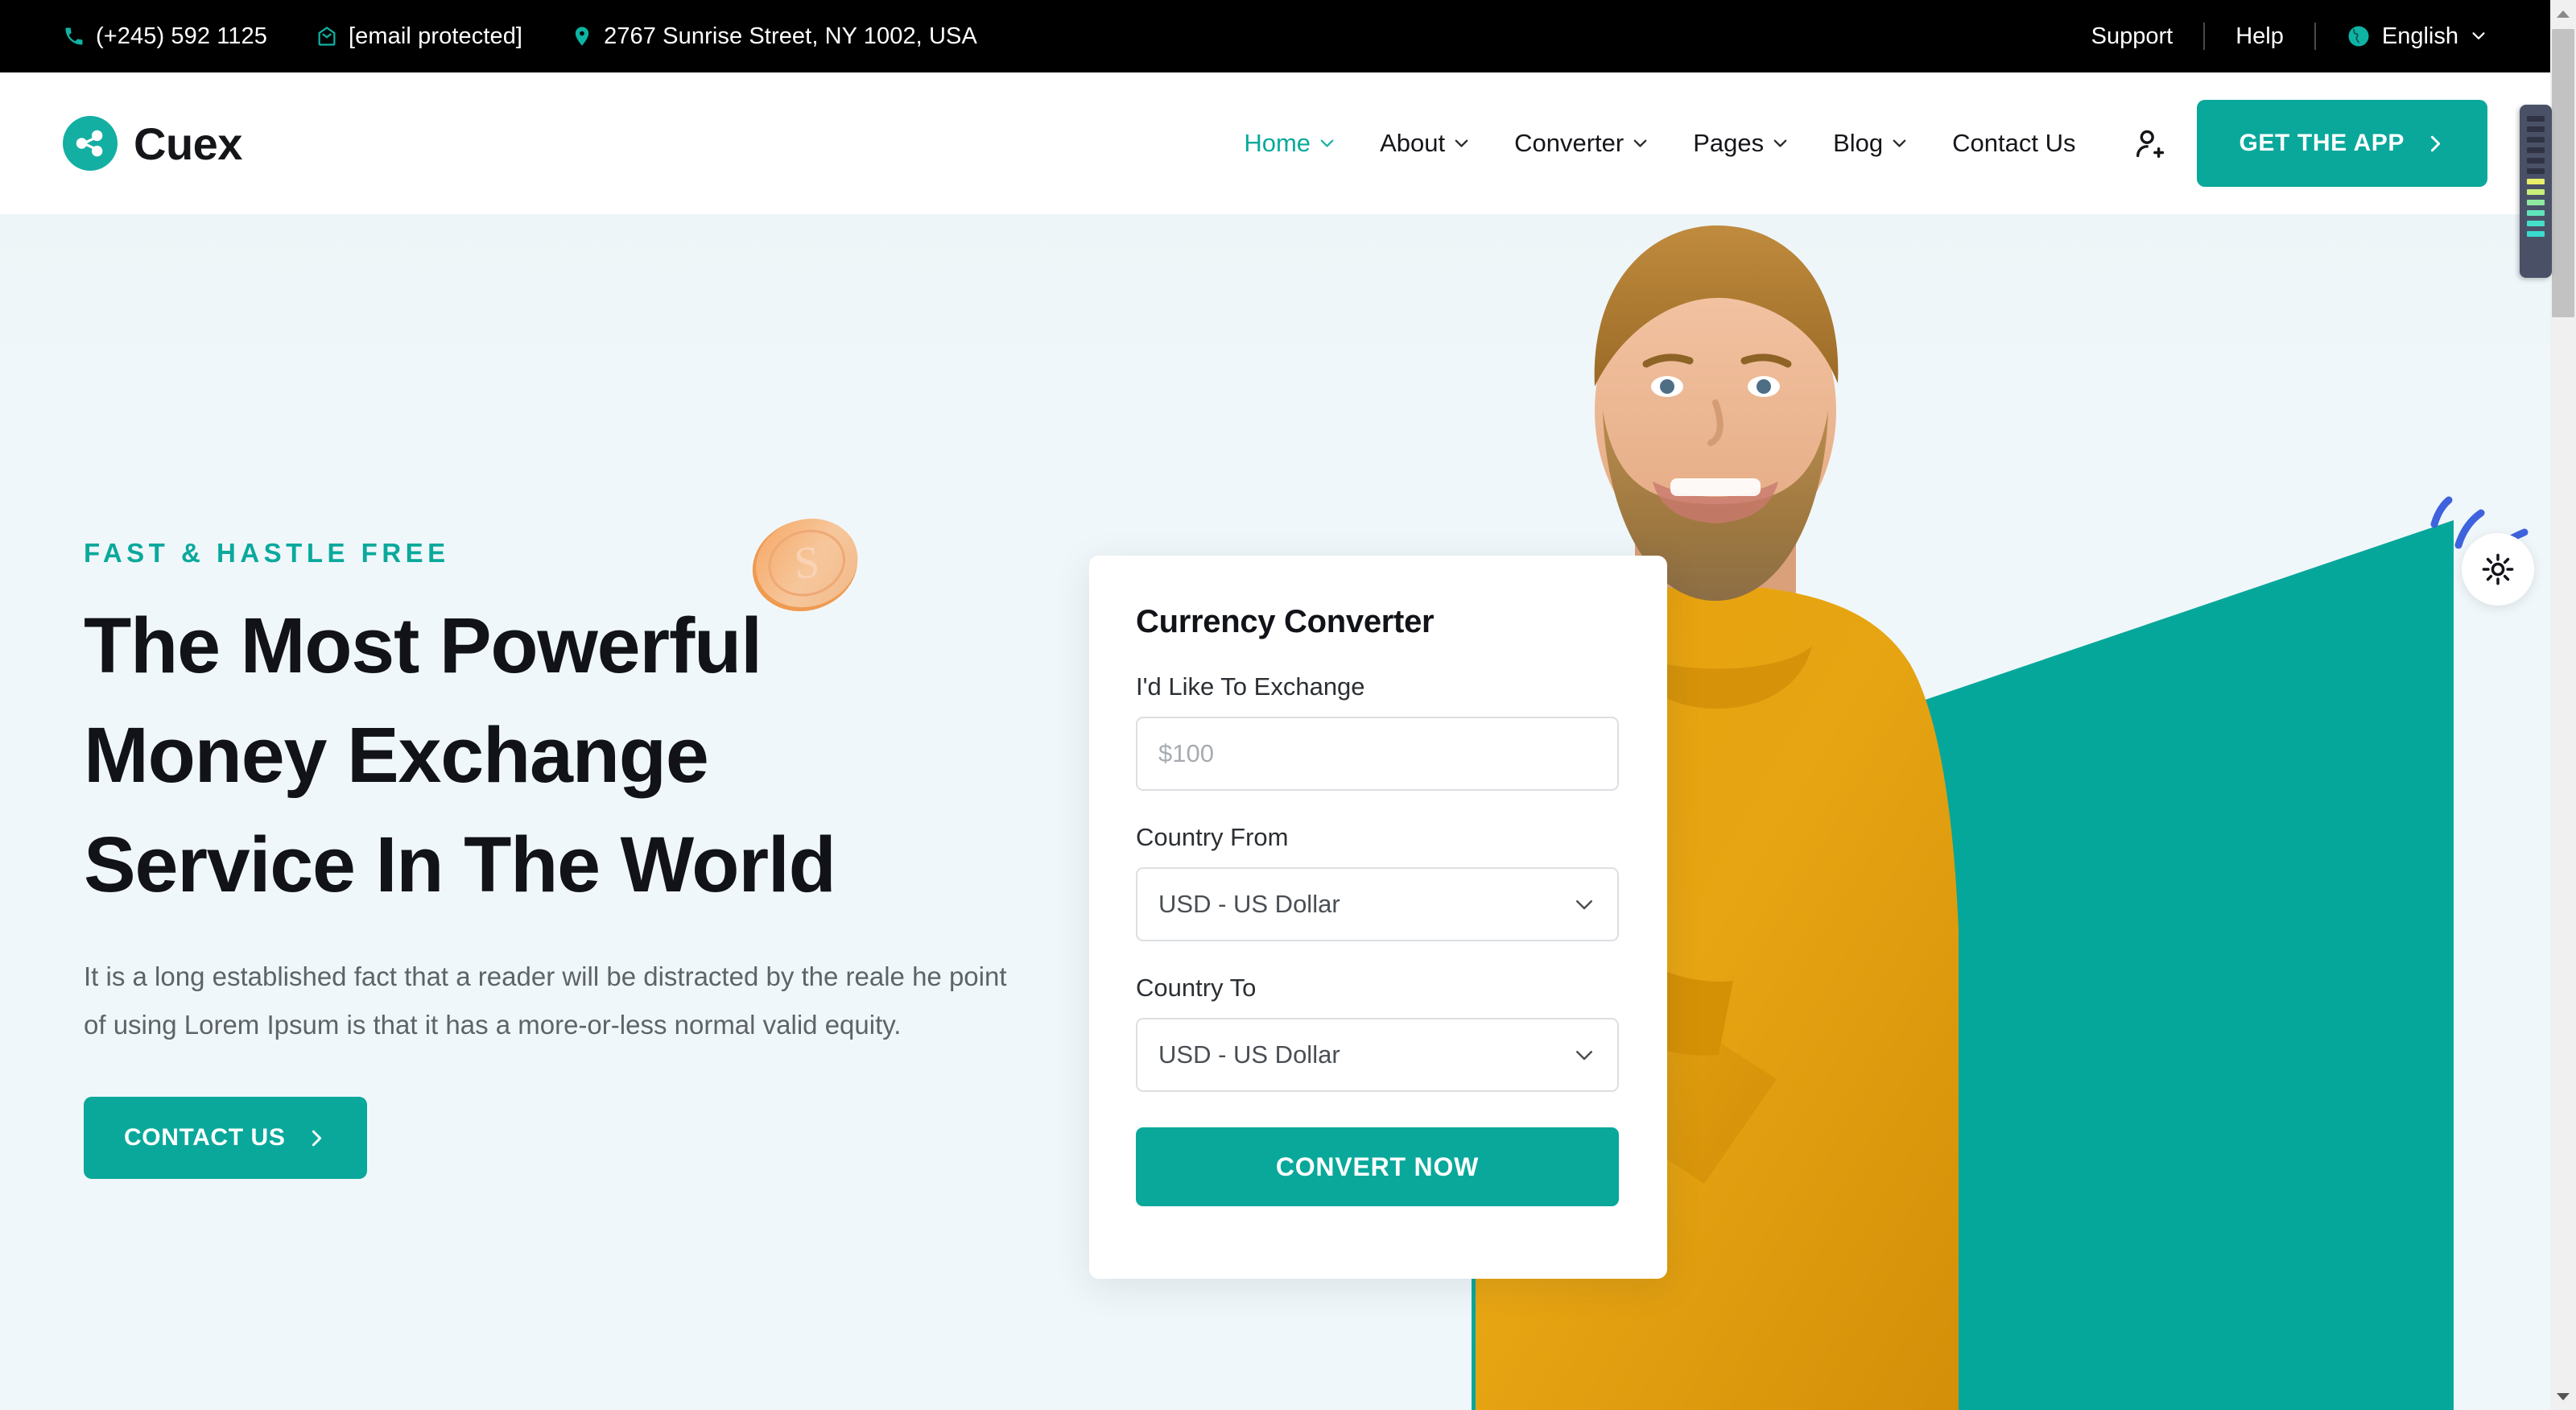 This screenshot has width=2576, height=1410. I want to click on topbar-address-text: 2767 Sunrise Street, NY 1002, USA, so click(790, 36).